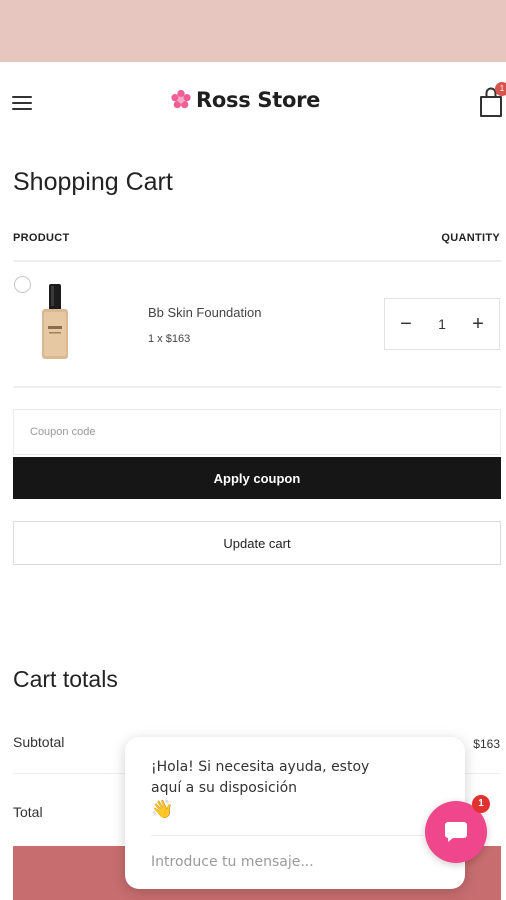 The image size is (506, 900). Describe the element at coordinates (204, 312) in the screenshot. I see `product-name: Bb Skin Foundation` at that location.